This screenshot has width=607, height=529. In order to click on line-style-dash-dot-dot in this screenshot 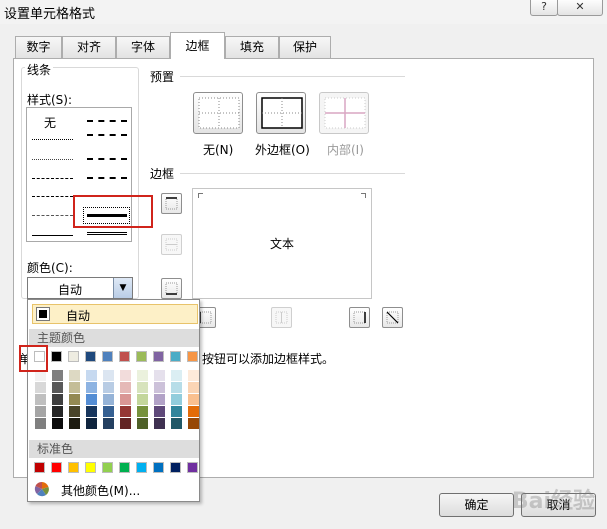, I will do `click(52, 178)`.